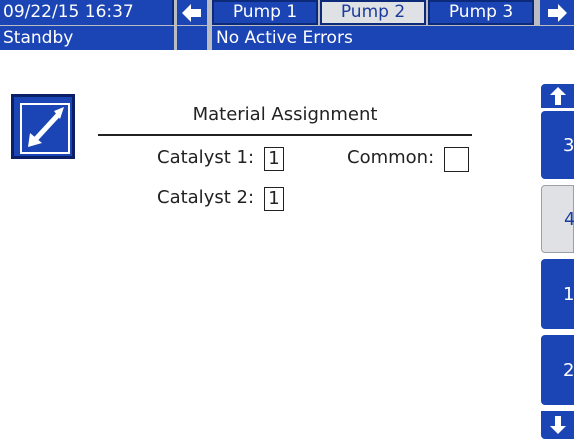 This screenshot has height=439, width=574. I want to click on side-tab-2: 2, so click(557, 370).